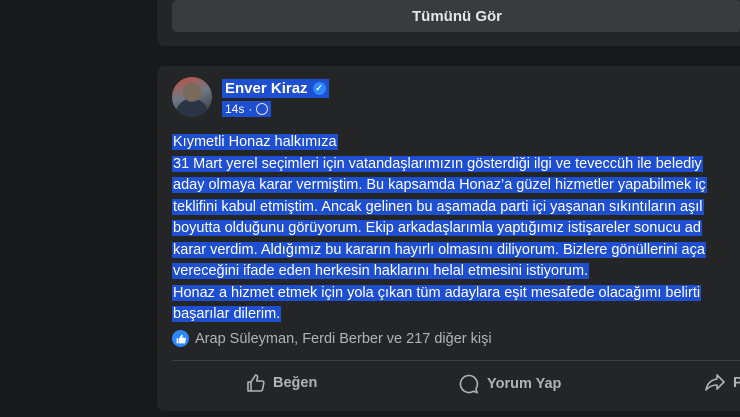 The width and height of the screenshot is (740, 417). What do you see at coordinates (715, 383) in the screenshot?
I see `share-icon` at bounding box center [715, 383].